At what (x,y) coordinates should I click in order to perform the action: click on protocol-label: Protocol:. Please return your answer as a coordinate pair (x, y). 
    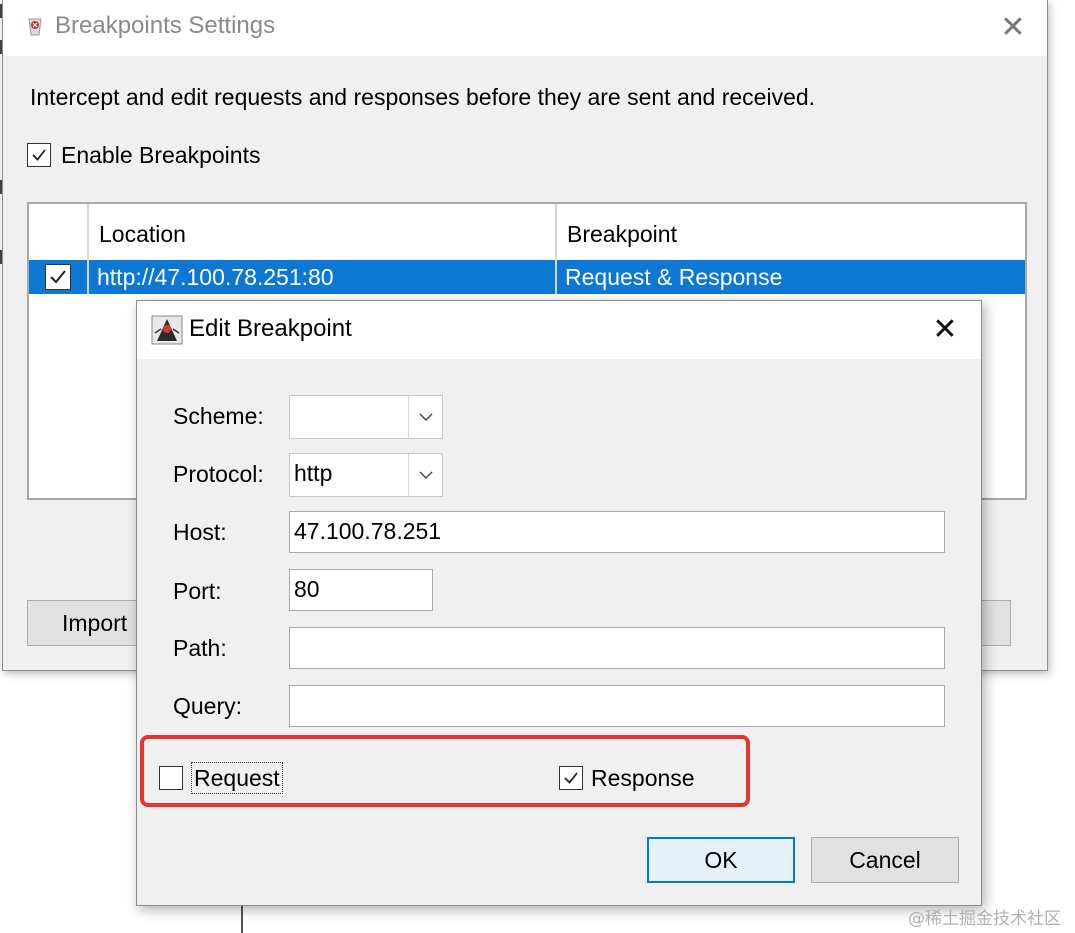
    Looking at the image, I should click on (218, 474).